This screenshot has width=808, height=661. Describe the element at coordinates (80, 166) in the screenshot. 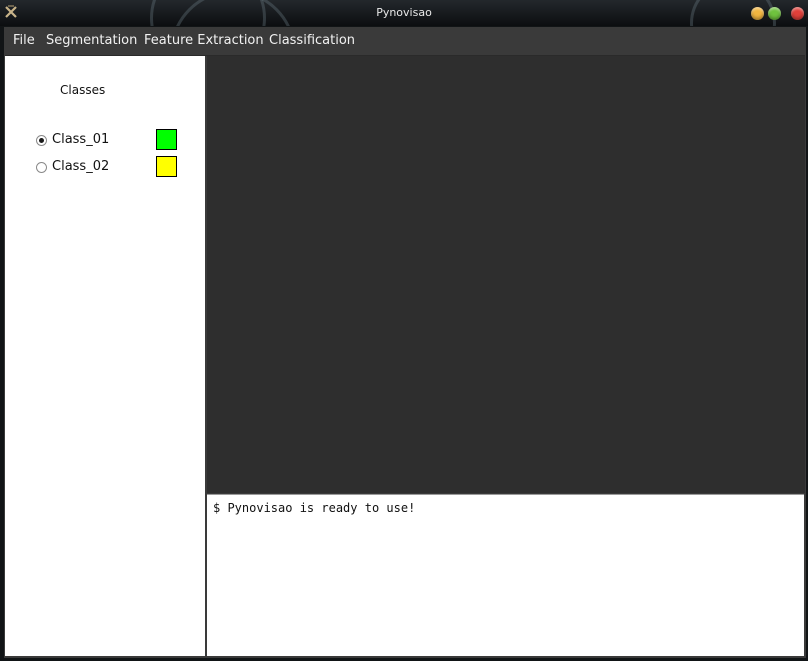

I see `class-label: Class_02` at that location.